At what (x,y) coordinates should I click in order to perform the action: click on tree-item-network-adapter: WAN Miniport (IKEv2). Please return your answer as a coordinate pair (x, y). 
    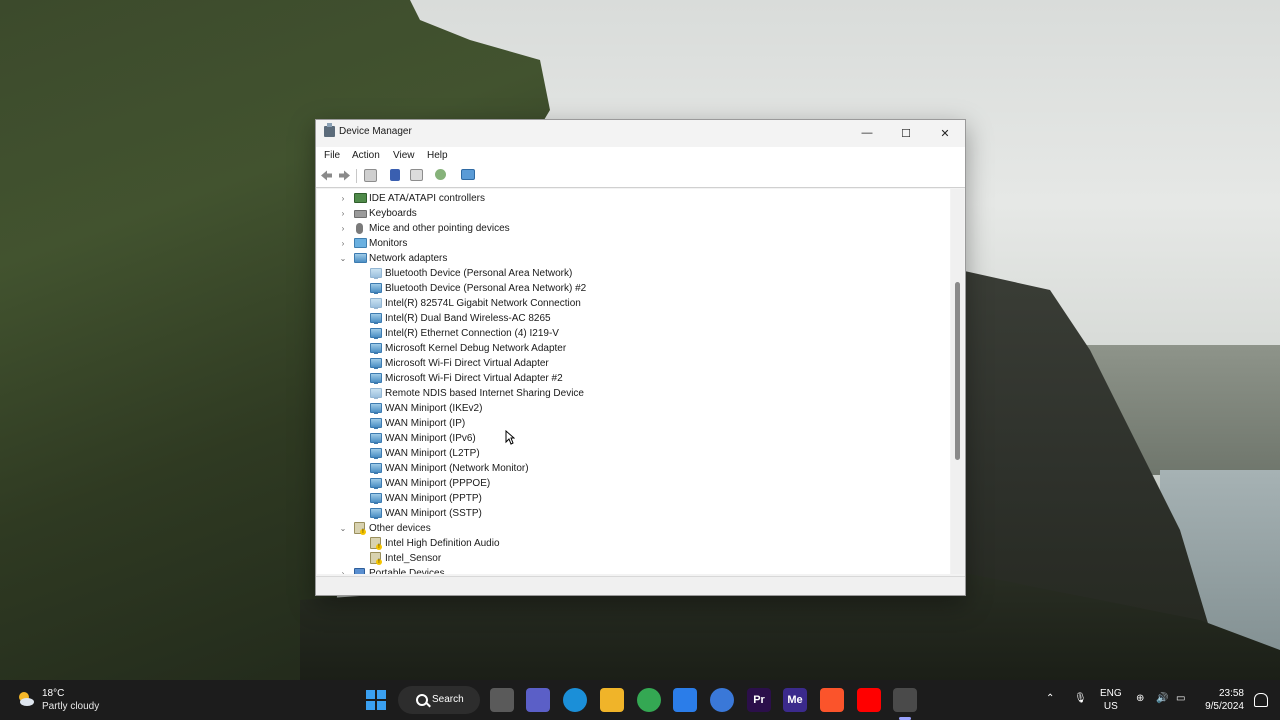
    Looking at the image, I should click on (627, 408).